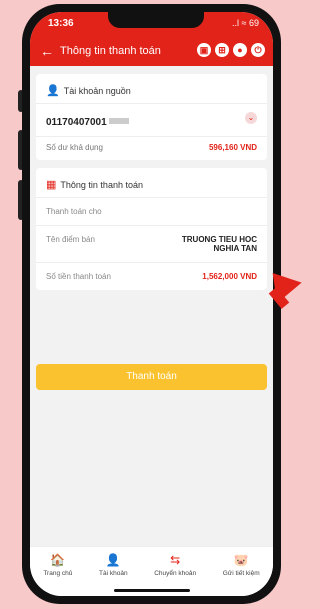 The height and width of the screenshot is (609, 320). Describe the element at coordinates (231, 50) in the screenshot. I see `header-actions: ▣ ⊞ ● ⏻` at that location.